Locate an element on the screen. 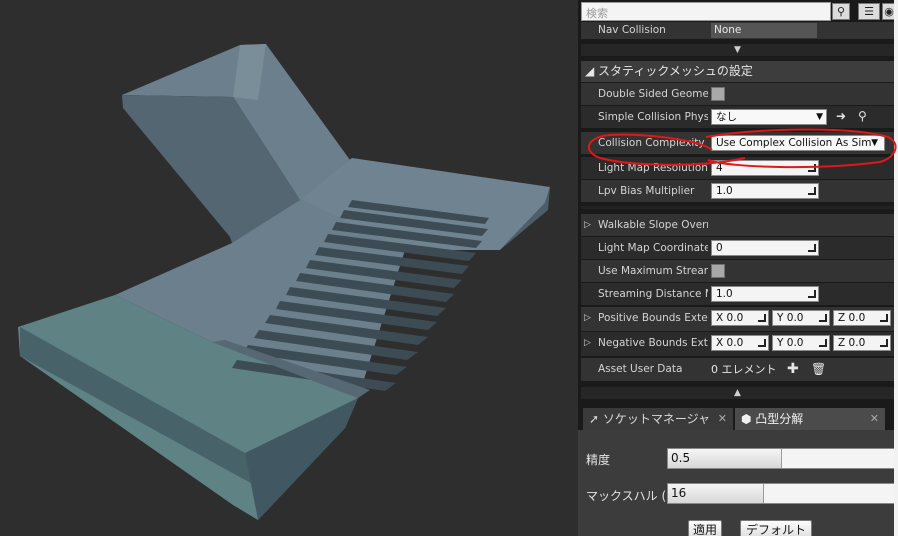 Image resolution: width=898 pixels, height=536 pixels. collapse-triangle-icon: ◢ is located at coordinates (592, 71).